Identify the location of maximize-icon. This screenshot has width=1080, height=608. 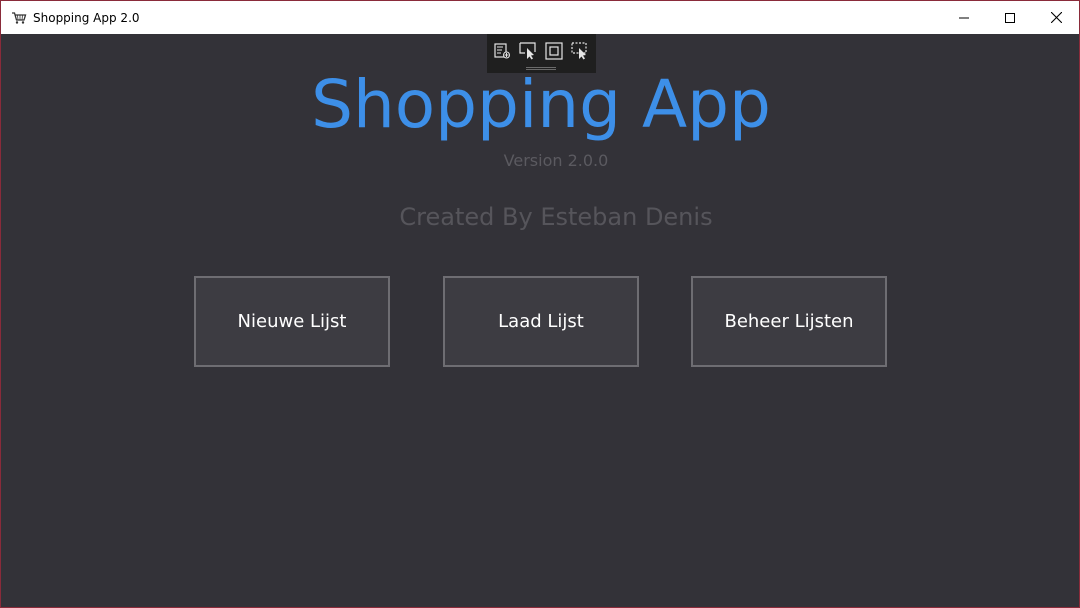
(1010, 17).